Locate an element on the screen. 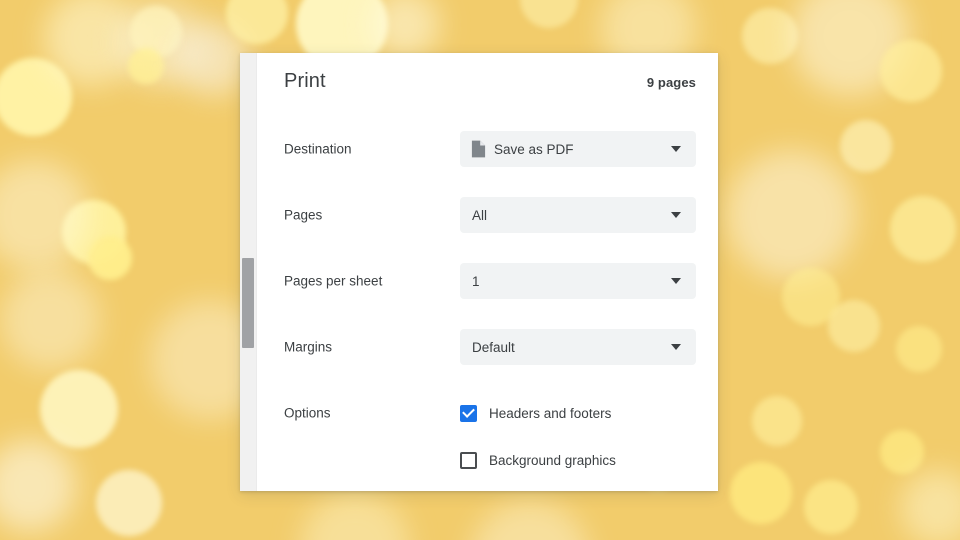 The image size is (960, 540). setting-label-destination: Destination is located at coordinates (318, 149).